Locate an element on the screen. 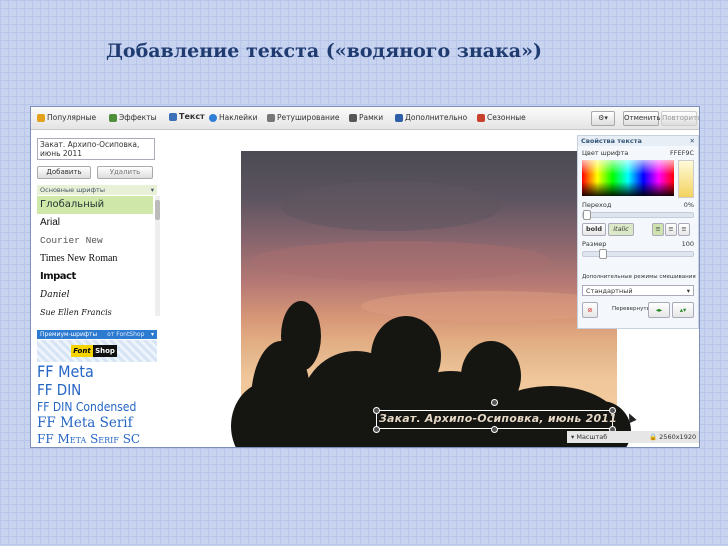 Image resolution: width=728 pixels, height=546 pixels. lock-icon: 🔒 is located at coordinates (653, 437).